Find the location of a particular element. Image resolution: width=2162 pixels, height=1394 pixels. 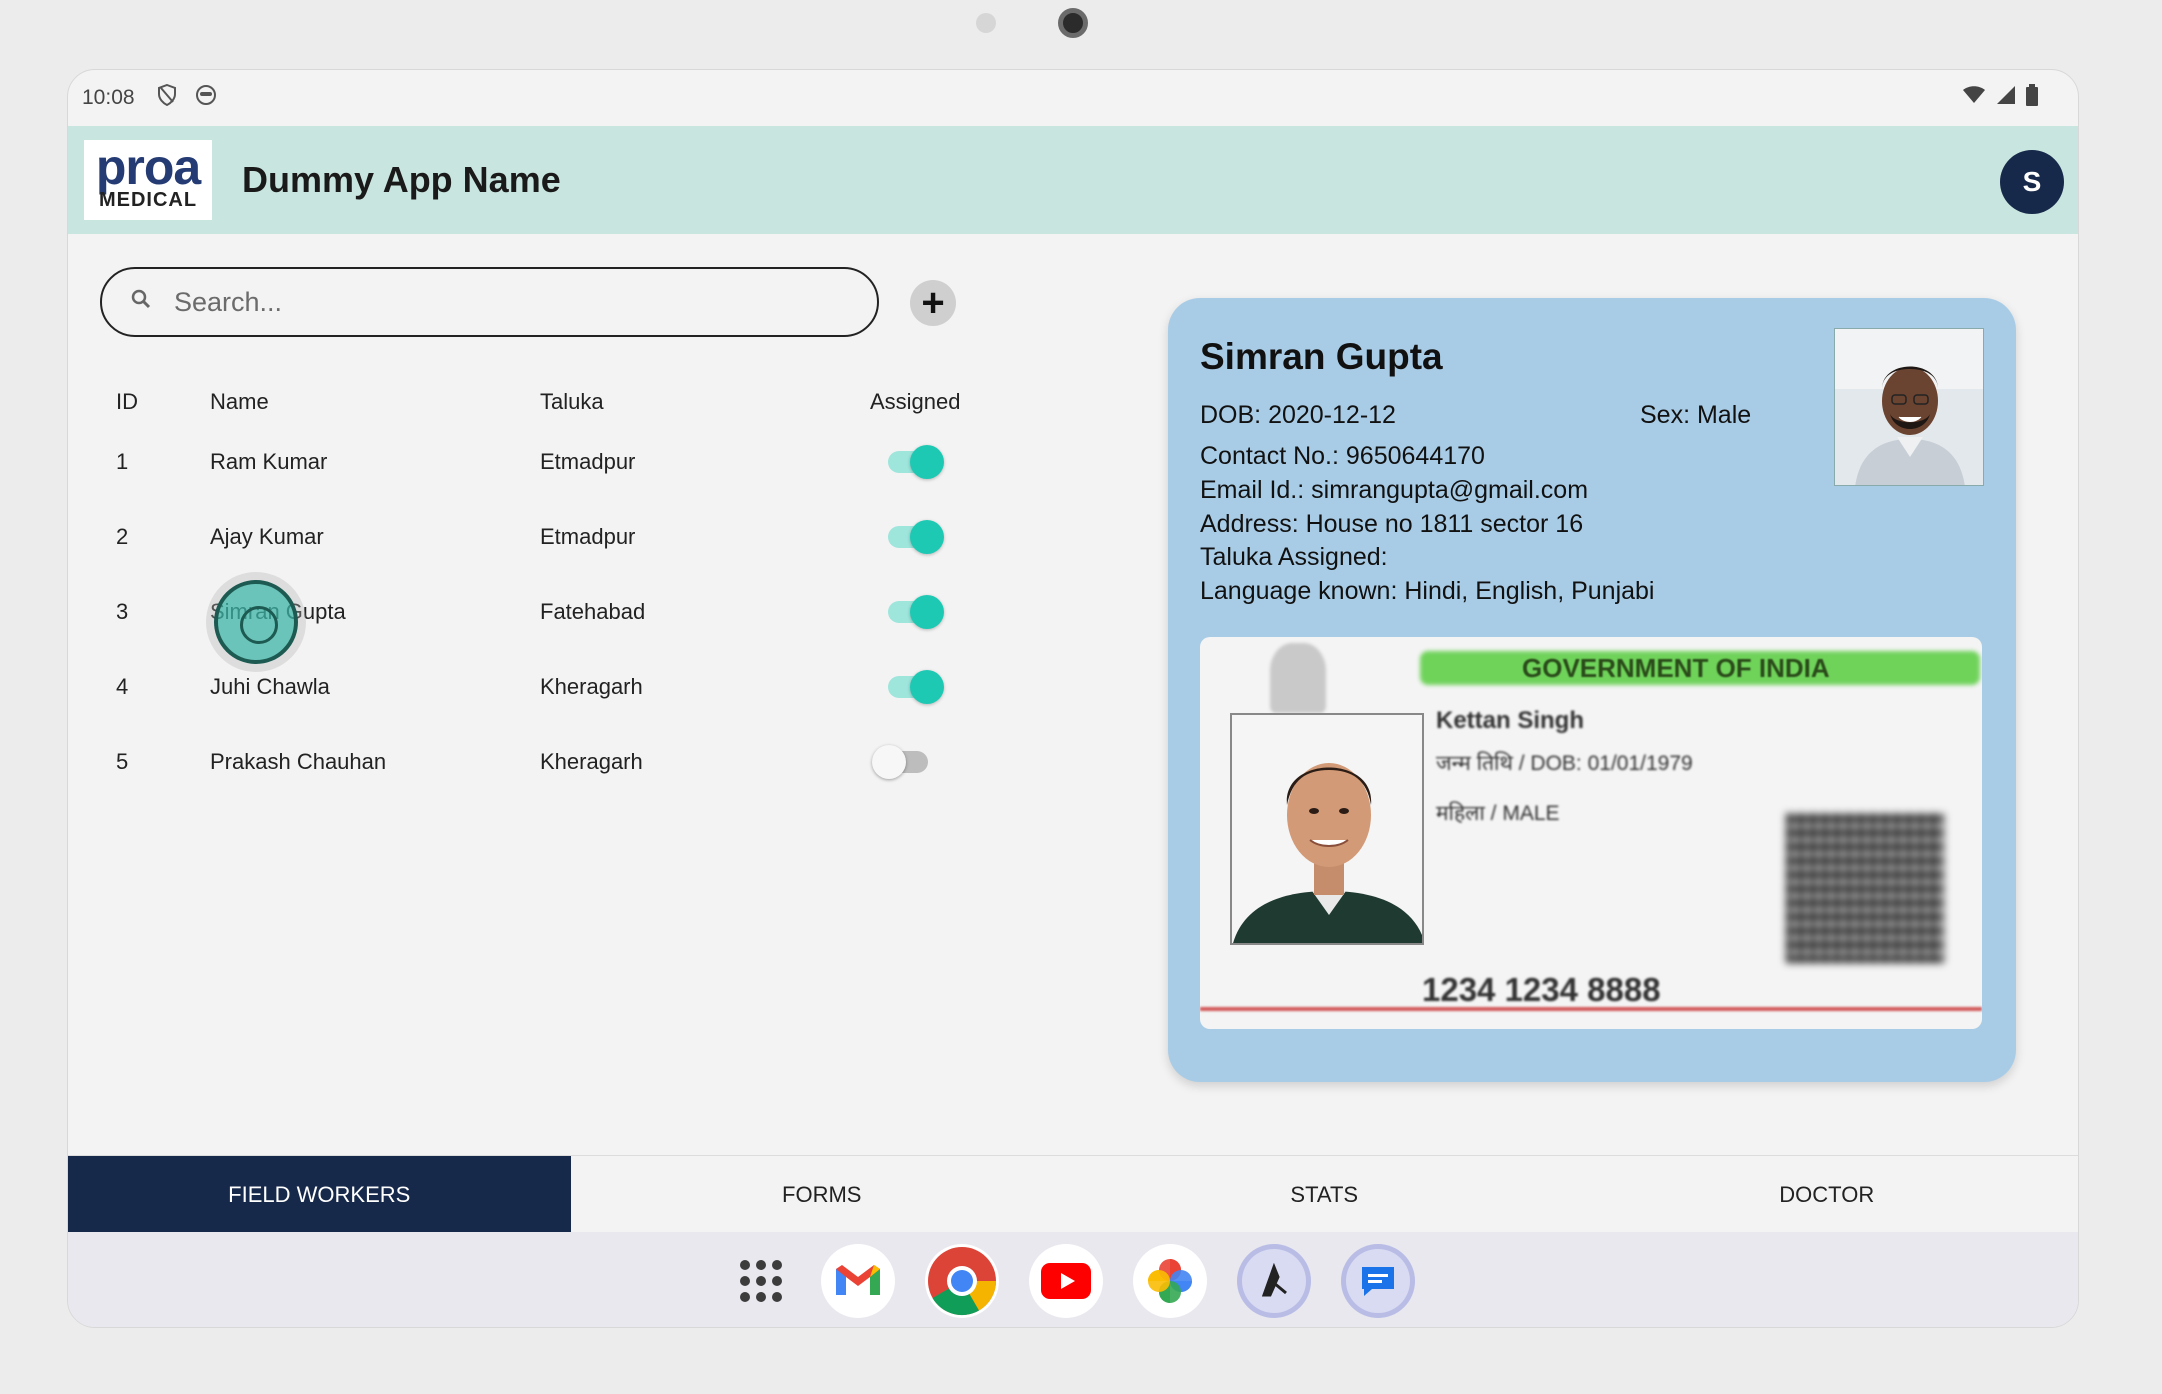

tab-field-workers: FIELD WORKERS is located at coordinates (319, 1194).